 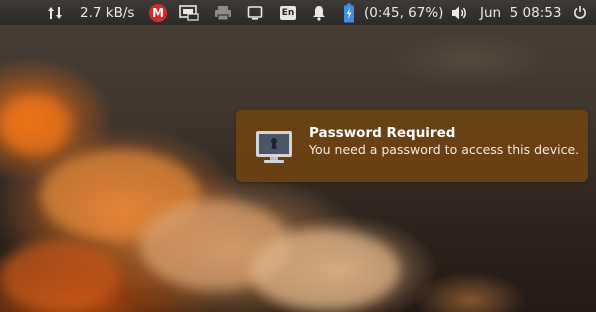 I want to click on display-indicator, so click(x=189, y=12).